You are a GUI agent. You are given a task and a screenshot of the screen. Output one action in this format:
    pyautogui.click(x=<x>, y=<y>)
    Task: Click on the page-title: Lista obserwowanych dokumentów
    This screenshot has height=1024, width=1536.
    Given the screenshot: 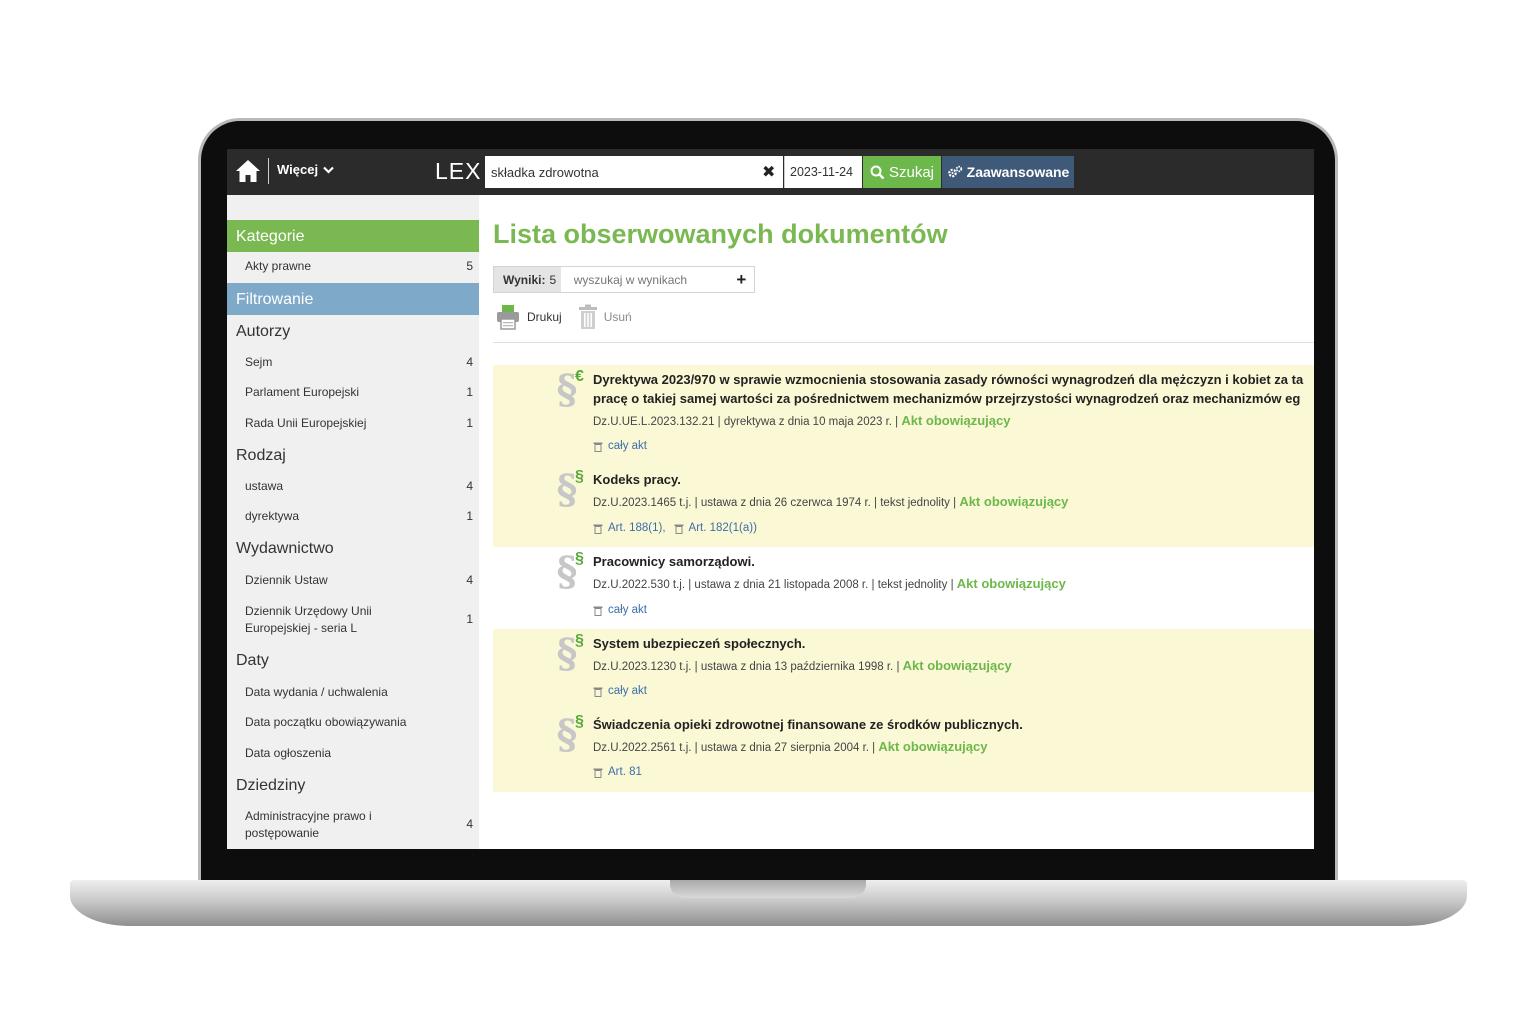 What is the action you would take?
    pyautogui.click(x=720, y=234)
    